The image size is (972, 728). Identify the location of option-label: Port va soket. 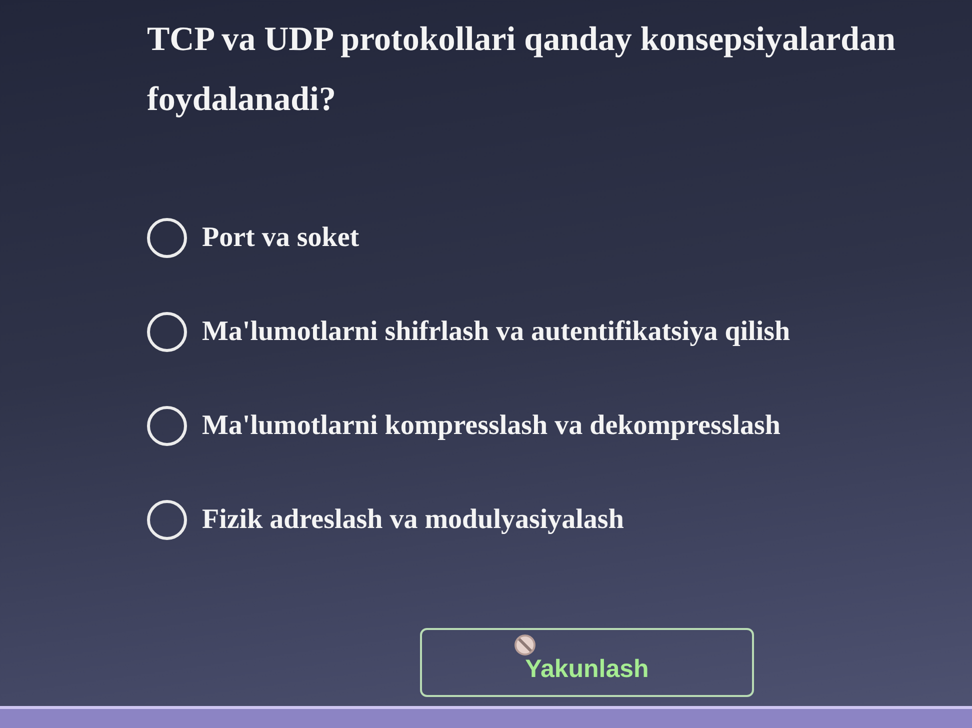
(281, 238).